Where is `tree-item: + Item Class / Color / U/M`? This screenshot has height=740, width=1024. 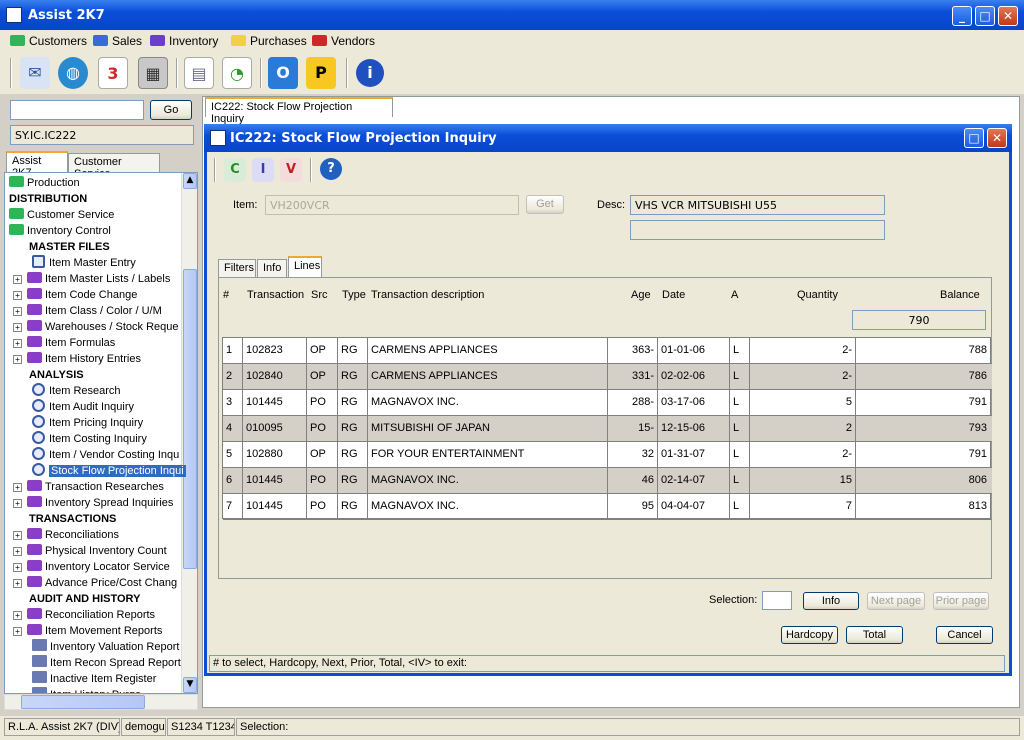 tree-item: + Item Class / Color / U/M is located at coordinates (87, 311).